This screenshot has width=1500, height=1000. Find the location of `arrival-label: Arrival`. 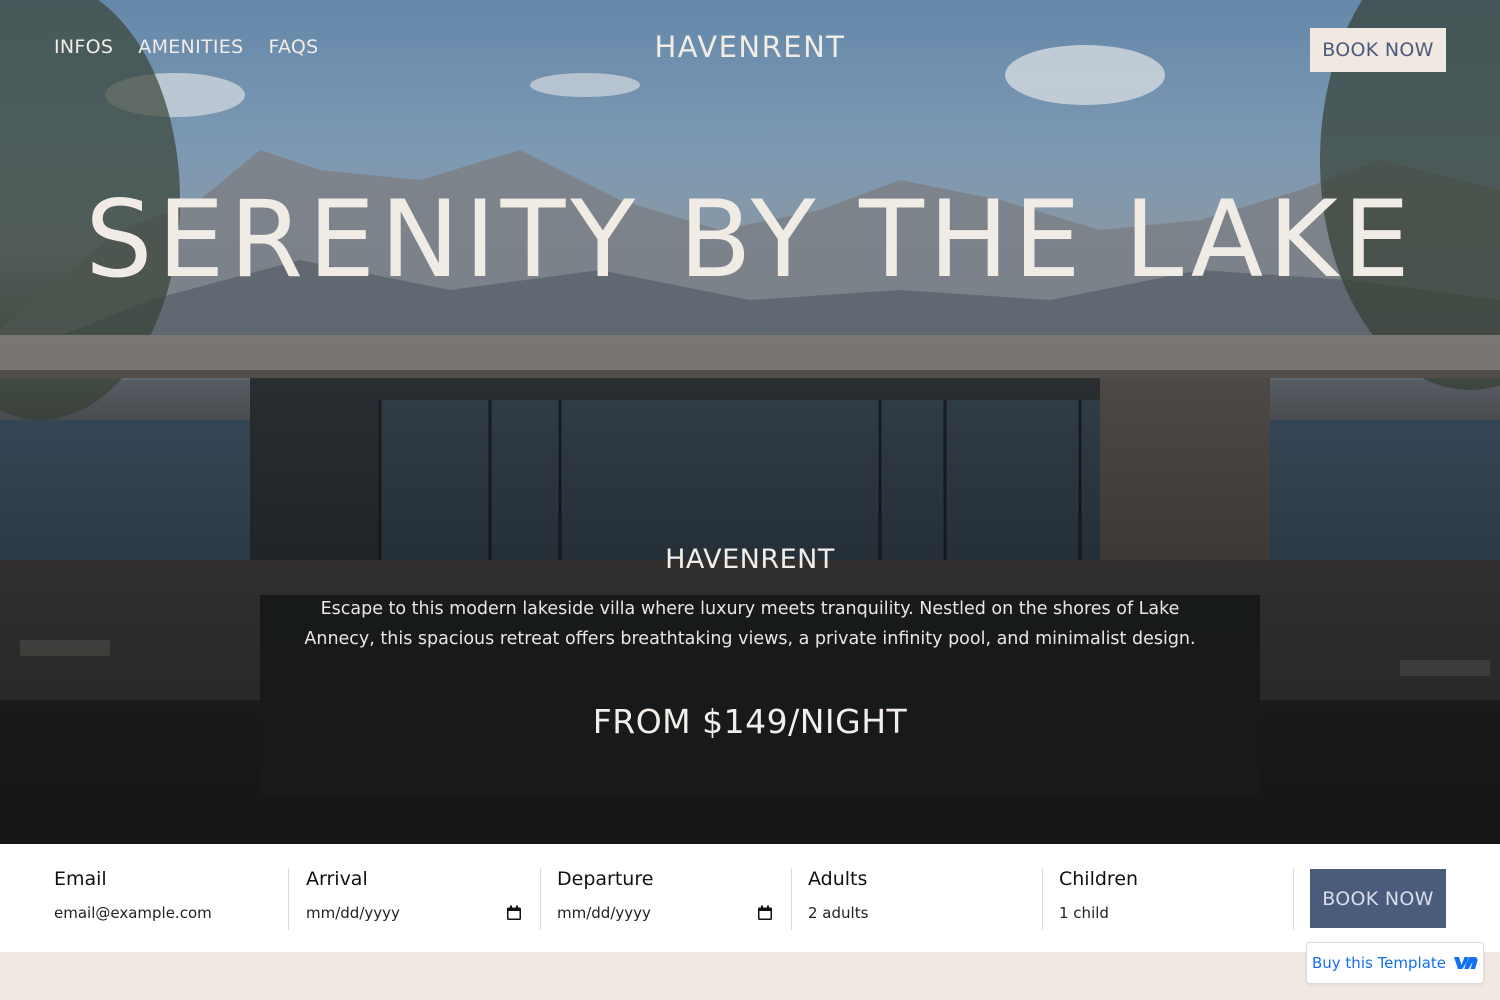

arrival-label: Arrival is located at coordinates (337, 879).